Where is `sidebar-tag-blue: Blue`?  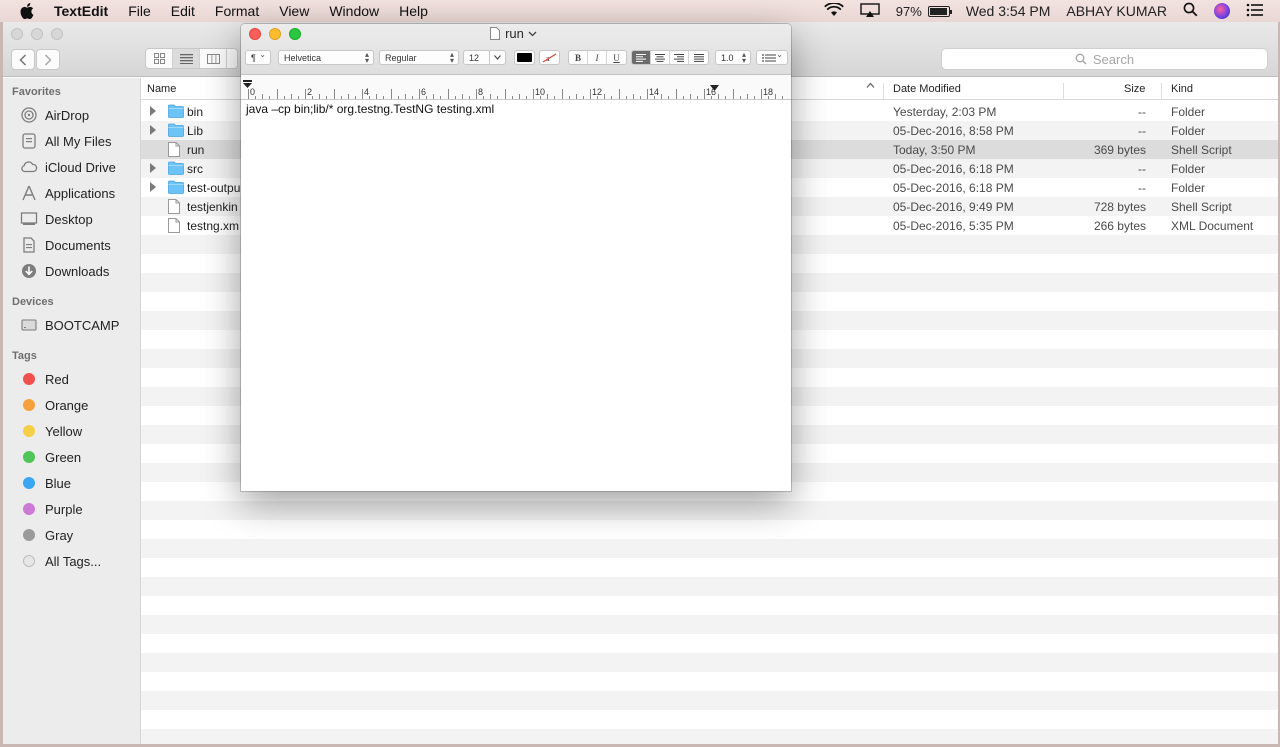
sidebar-tag-blue: Blue is located at coordinates (45, 483).